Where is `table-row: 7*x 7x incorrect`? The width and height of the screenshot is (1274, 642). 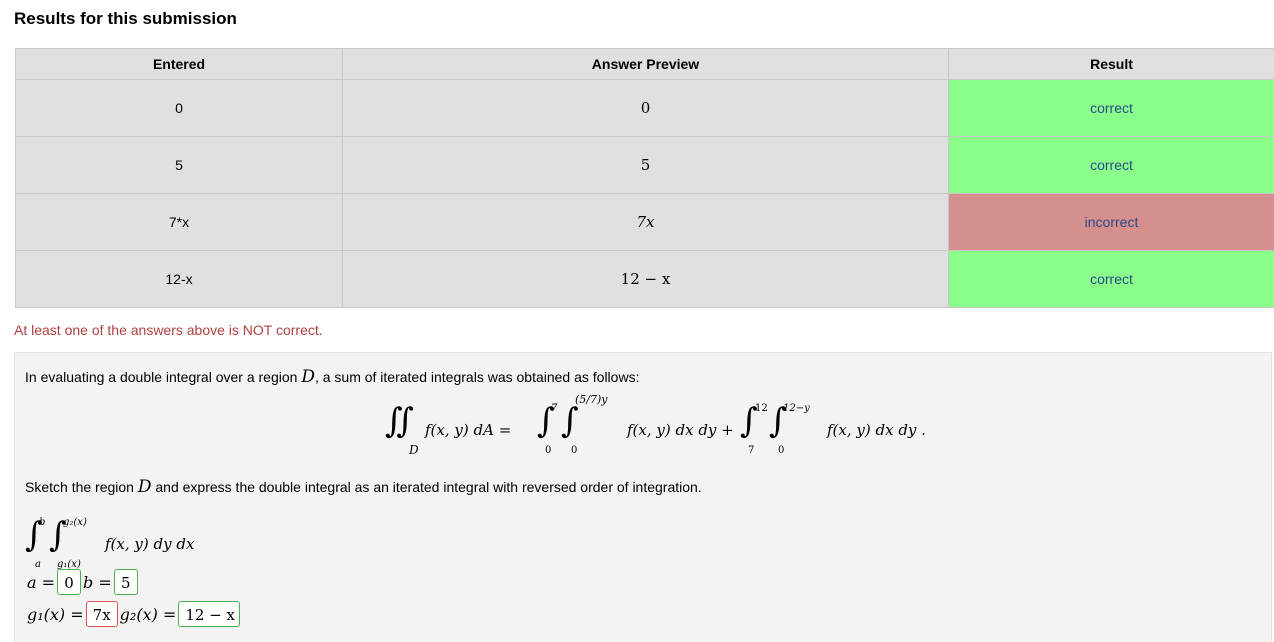
table-row: 7*x 7x incorrect is located at coordinates (644, 222).